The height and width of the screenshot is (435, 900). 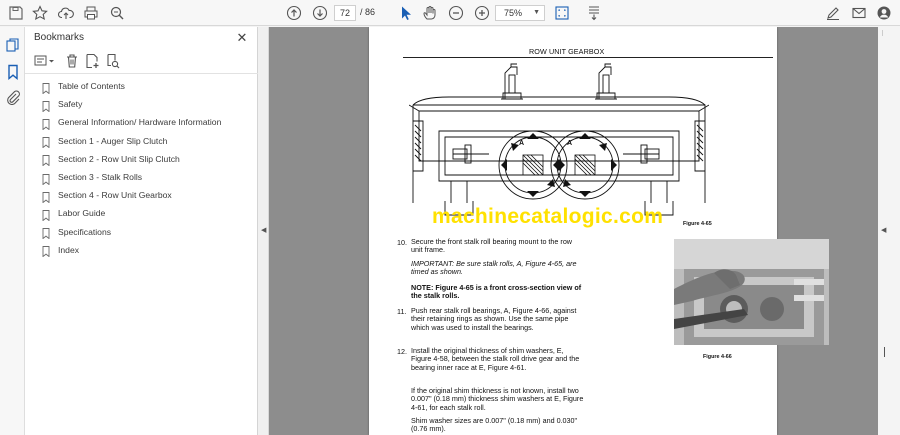 I want to click on bookmark-label: Specifications, so click(x=85, y=231).